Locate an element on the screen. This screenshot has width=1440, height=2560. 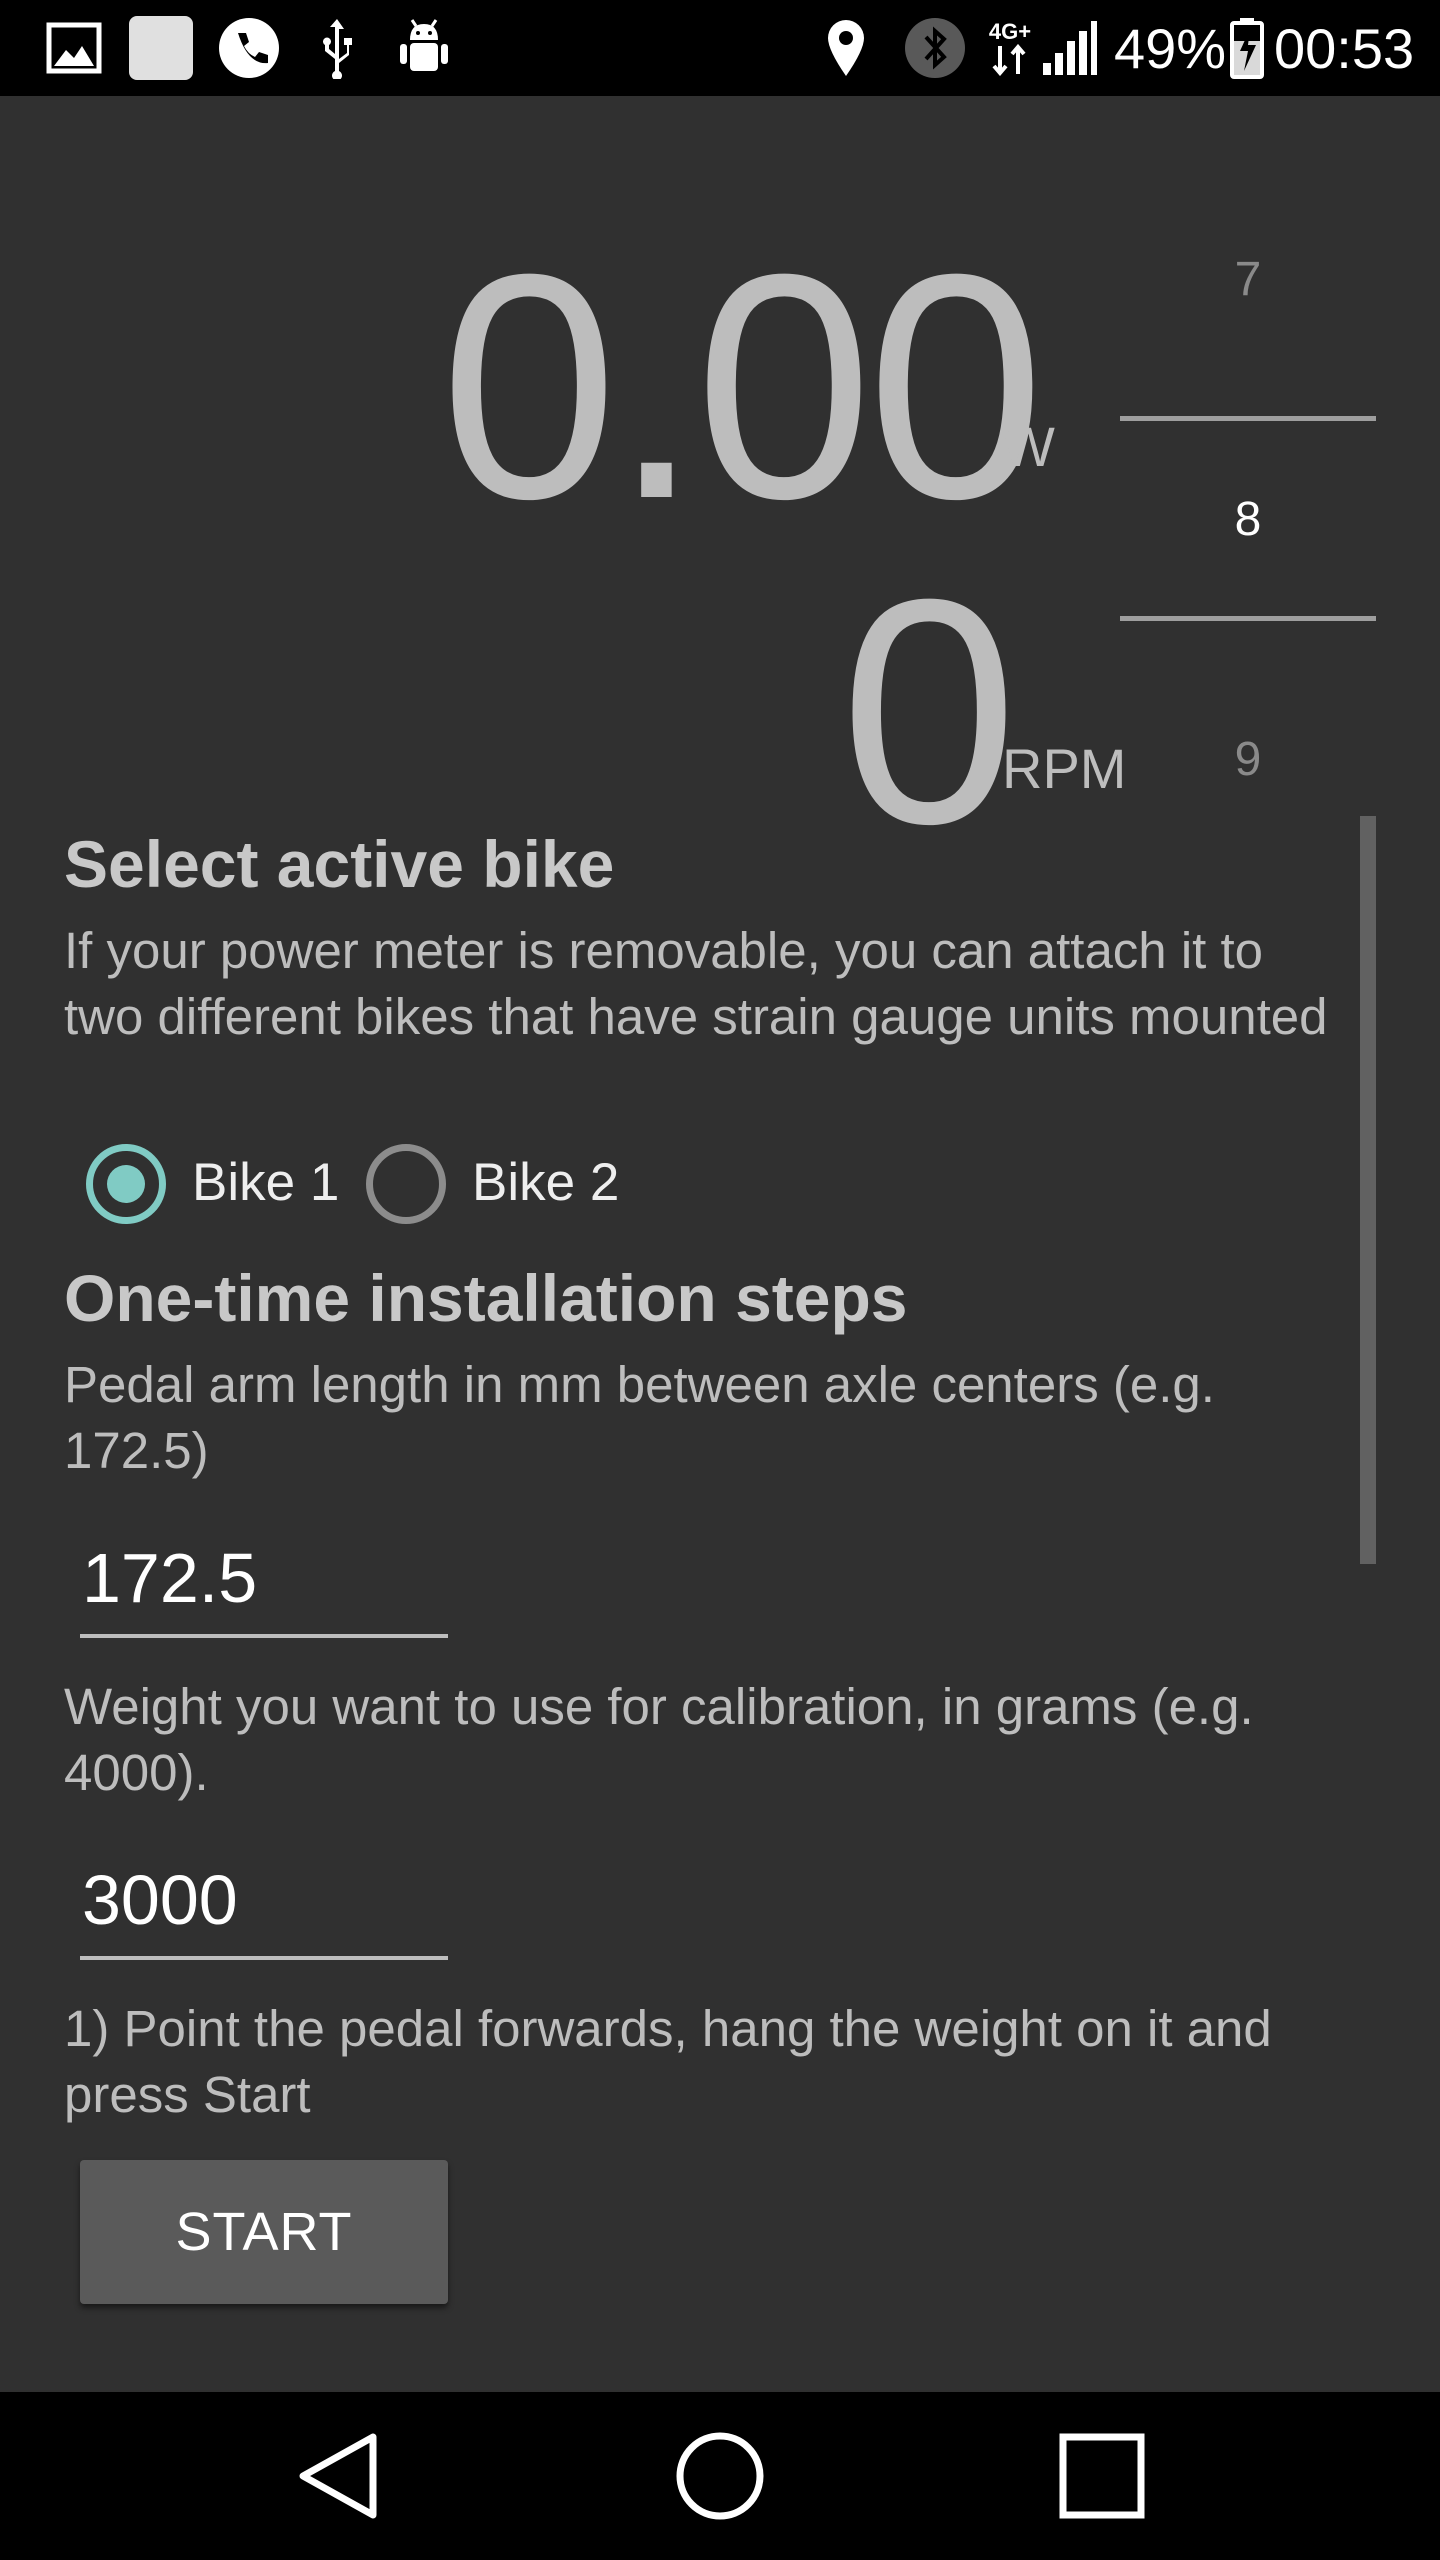
bike-2-radio is located at coordinates (406, 1184).